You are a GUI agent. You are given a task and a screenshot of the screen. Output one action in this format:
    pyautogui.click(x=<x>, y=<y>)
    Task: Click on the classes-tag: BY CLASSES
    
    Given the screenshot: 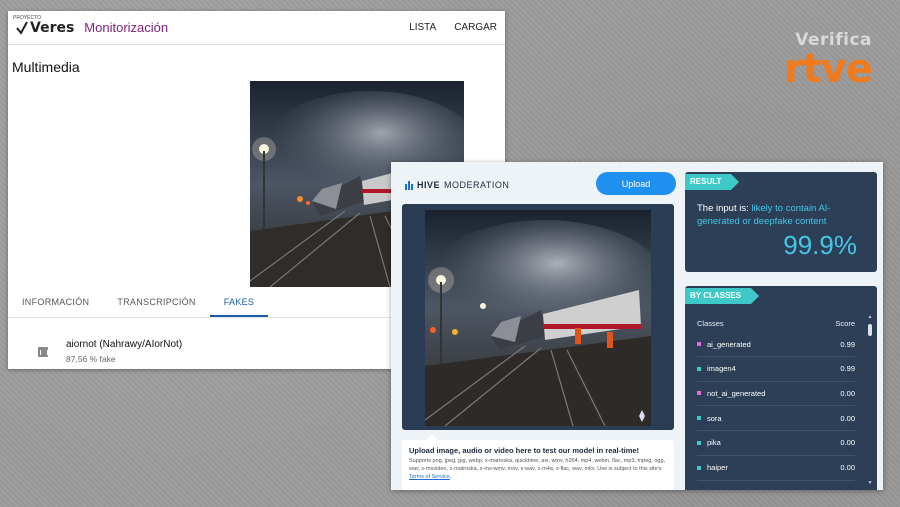 What is the action you would take?
    pyautogui.click(x=722, y=296)
    